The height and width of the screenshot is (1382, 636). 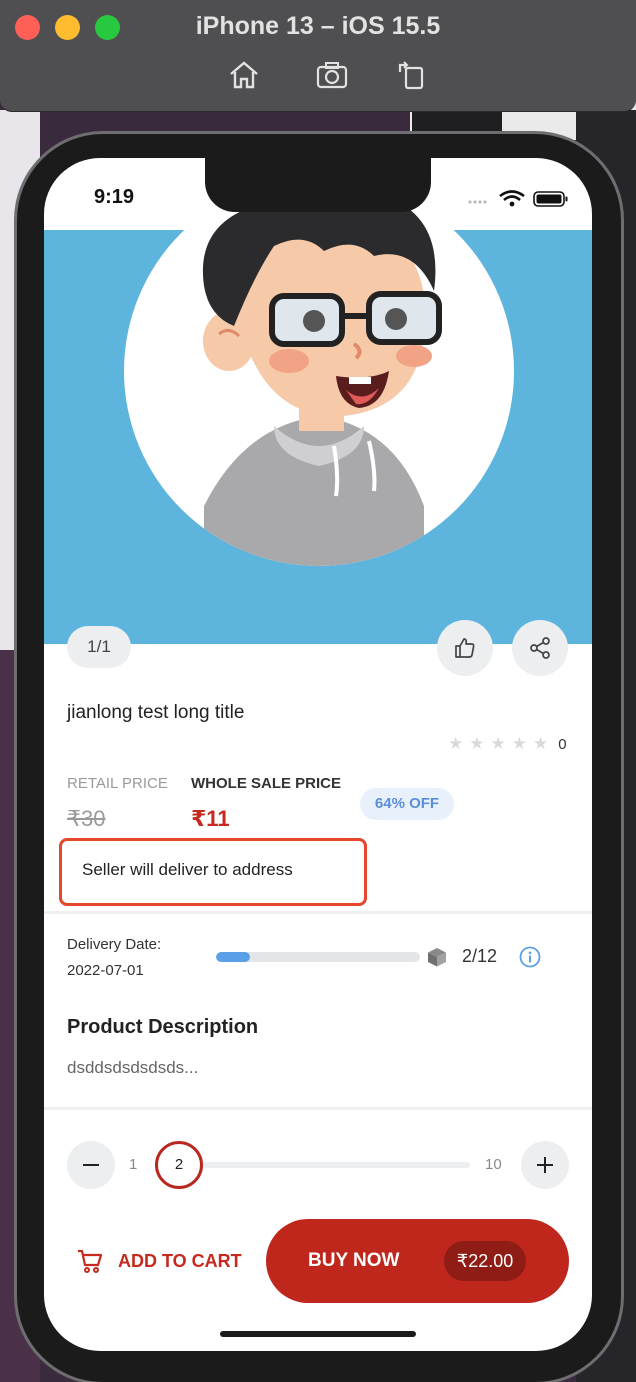 I want to click on decrease-quantity-button, so click(x=91, y=1165).